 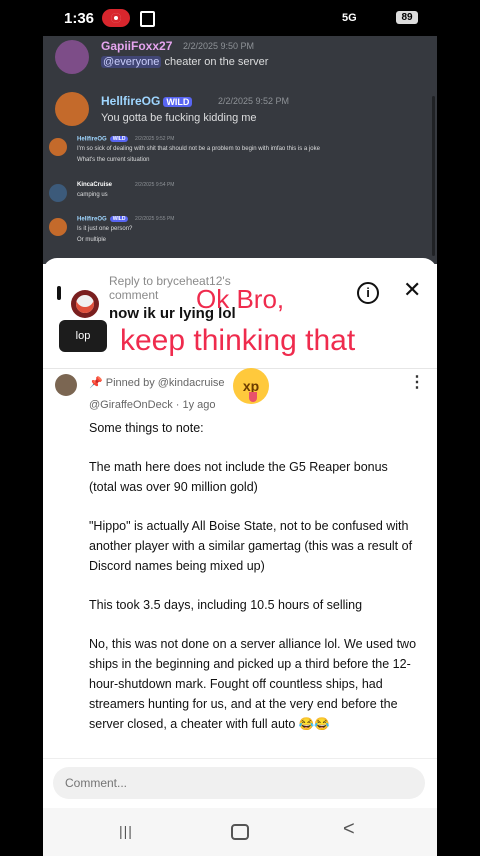 I want to click on comment-bar, so click(x=240, y=783).